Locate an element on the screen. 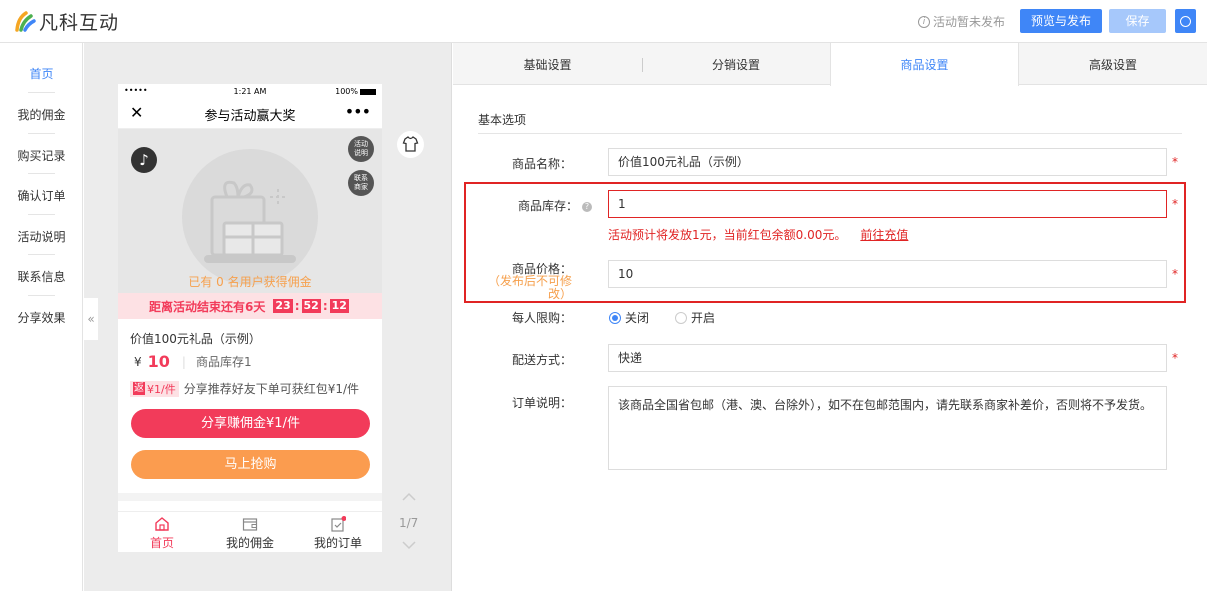 Image resolution: width=1207 pixels, height=591 pixels. nav-item-share-effect: 分享效果 is located at coordinates (41, 317).